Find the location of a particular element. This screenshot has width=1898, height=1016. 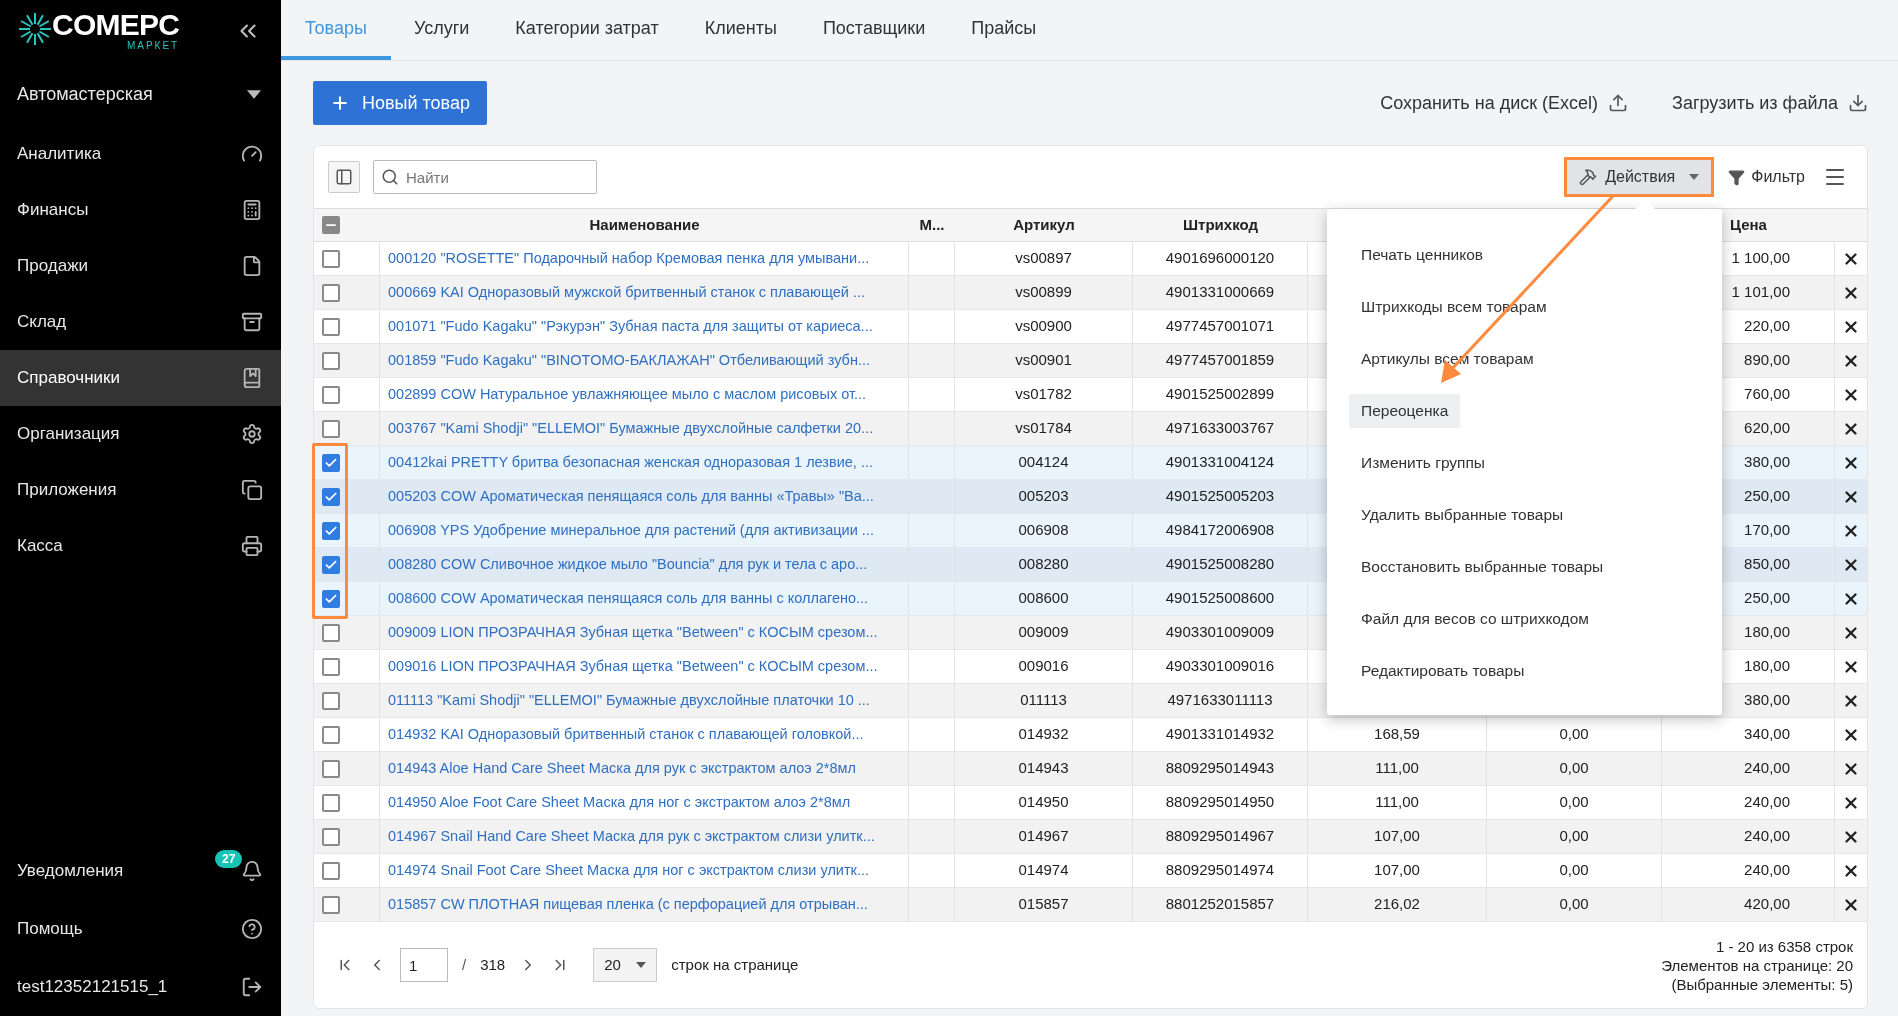

search-icon is located at coordinates (390, 177).